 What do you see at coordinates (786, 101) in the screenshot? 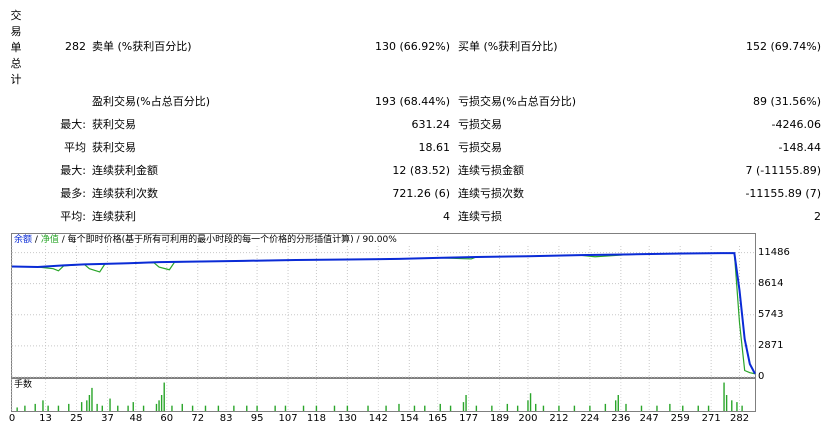
I see `row-right-value: 89 (31.56%)` at bounding box center [786, 101].